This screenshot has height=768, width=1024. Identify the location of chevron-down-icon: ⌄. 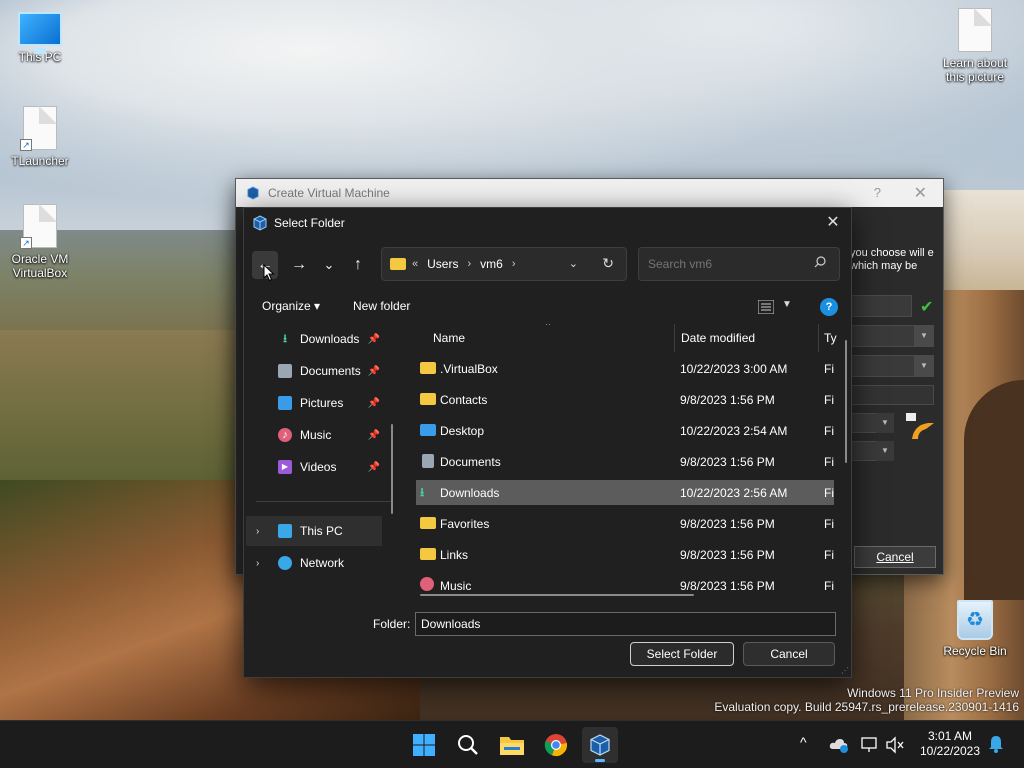
(573, 263).